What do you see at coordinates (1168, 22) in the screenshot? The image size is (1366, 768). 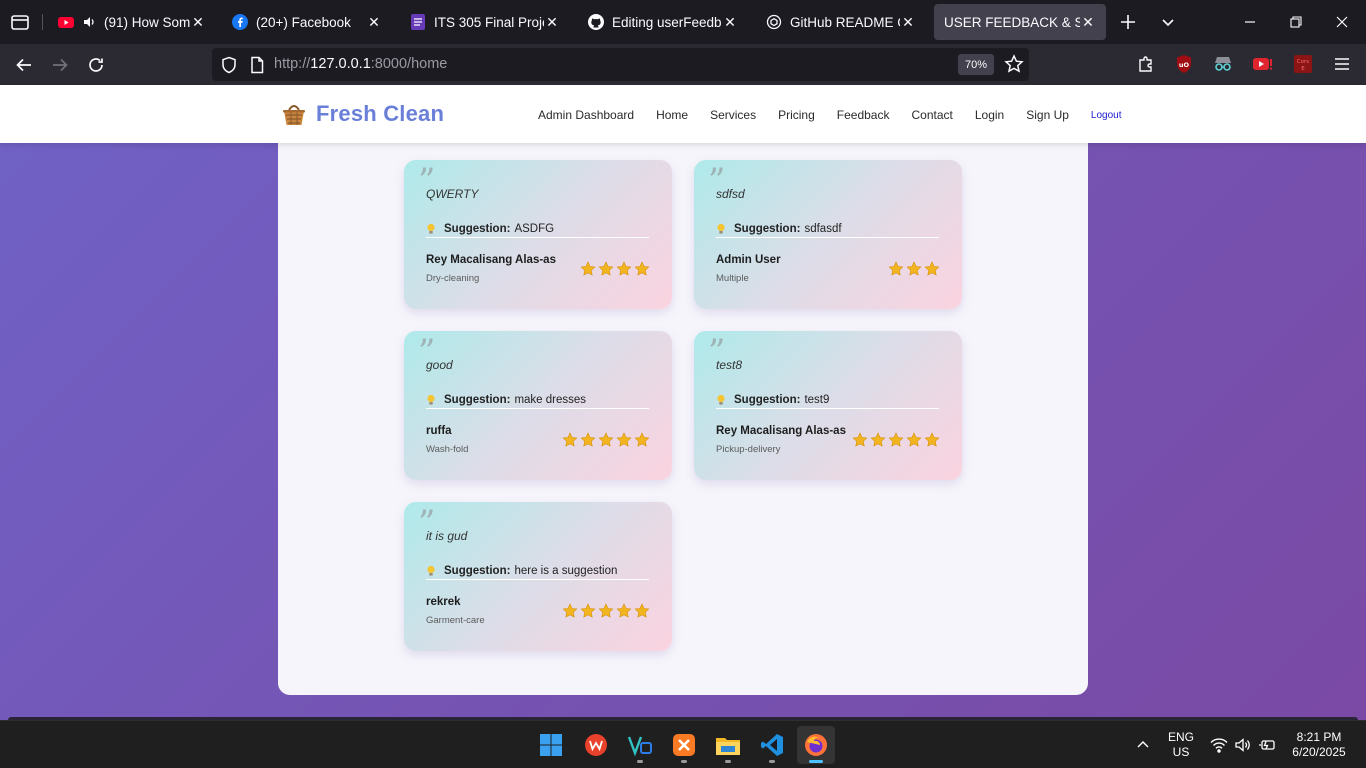 I see `list-all-tabs-icon` at bounding box center [1168, 22].